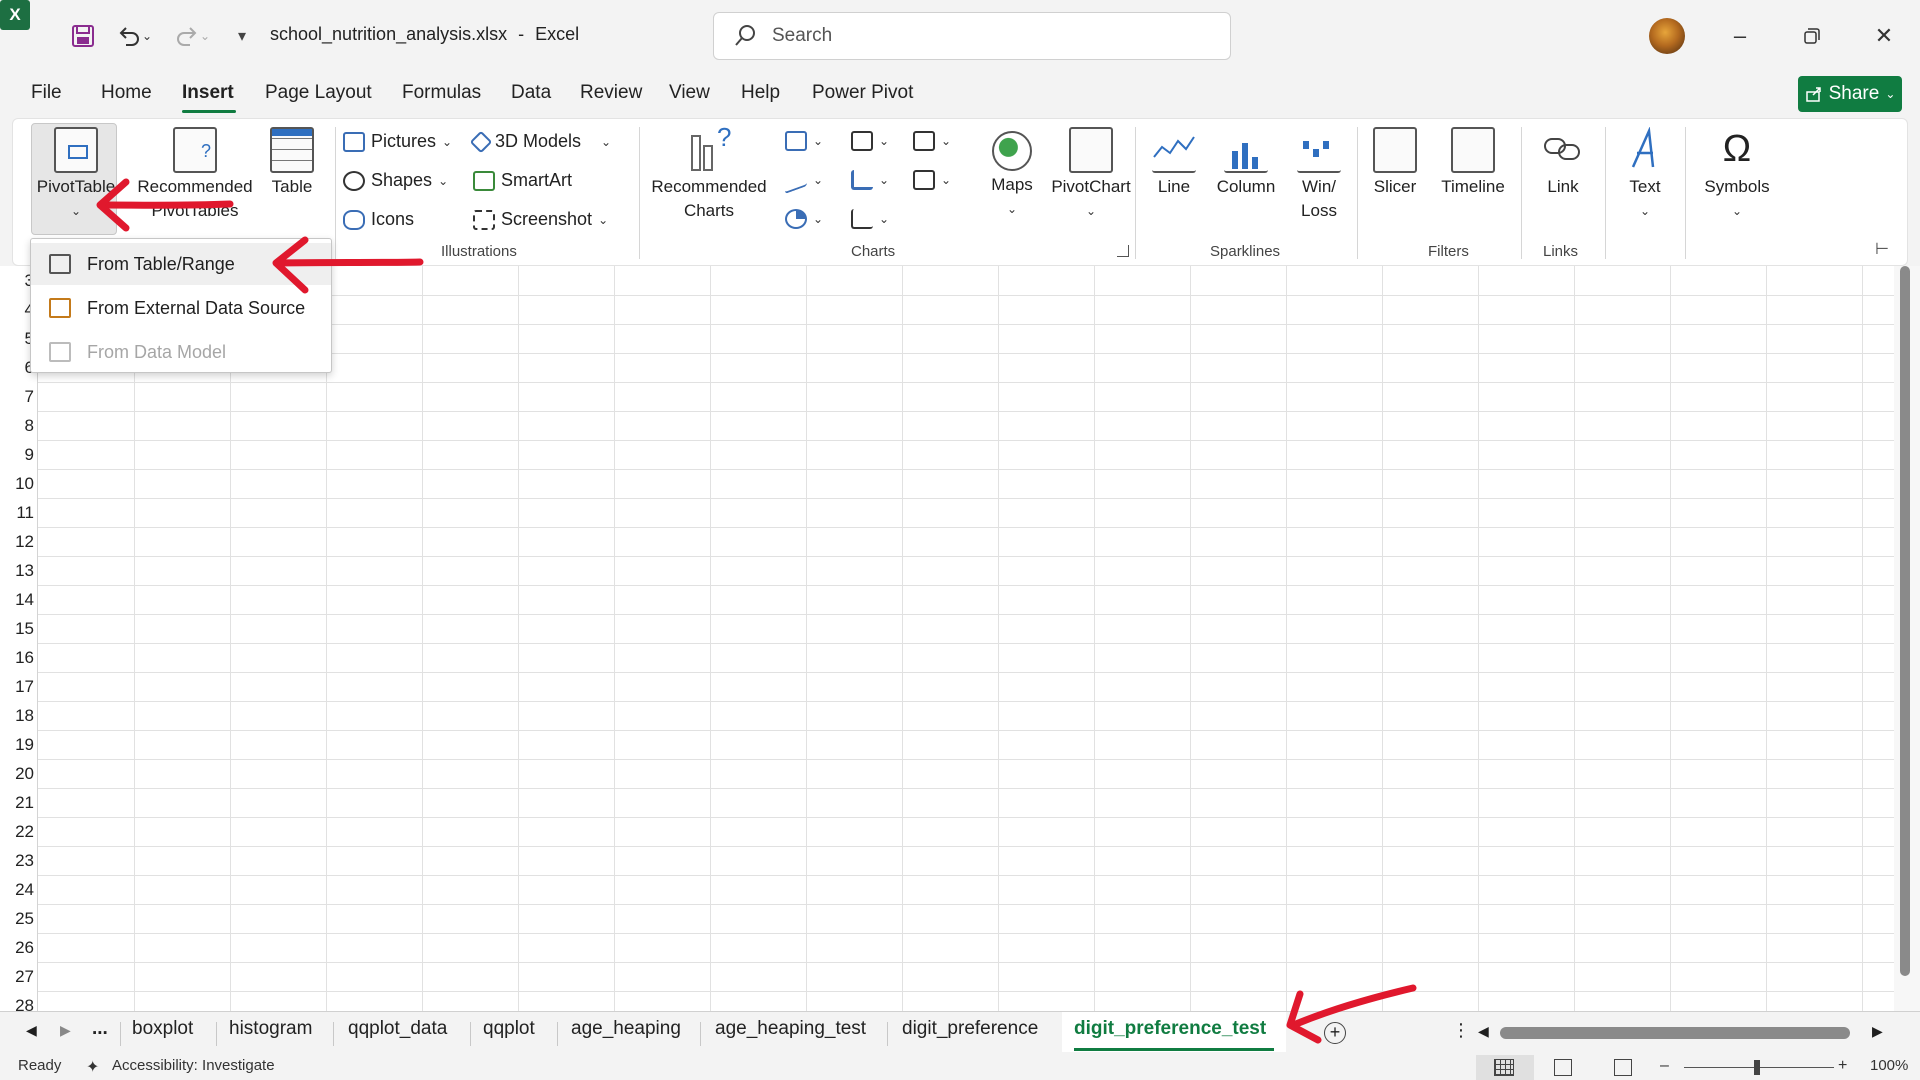 The image size is (1920, 1080). What do you see at coordinates (1675, 1033) in the screenshot?
I see `horizontal-scrollbar-thumb` at bounding box center [1675, 1033].